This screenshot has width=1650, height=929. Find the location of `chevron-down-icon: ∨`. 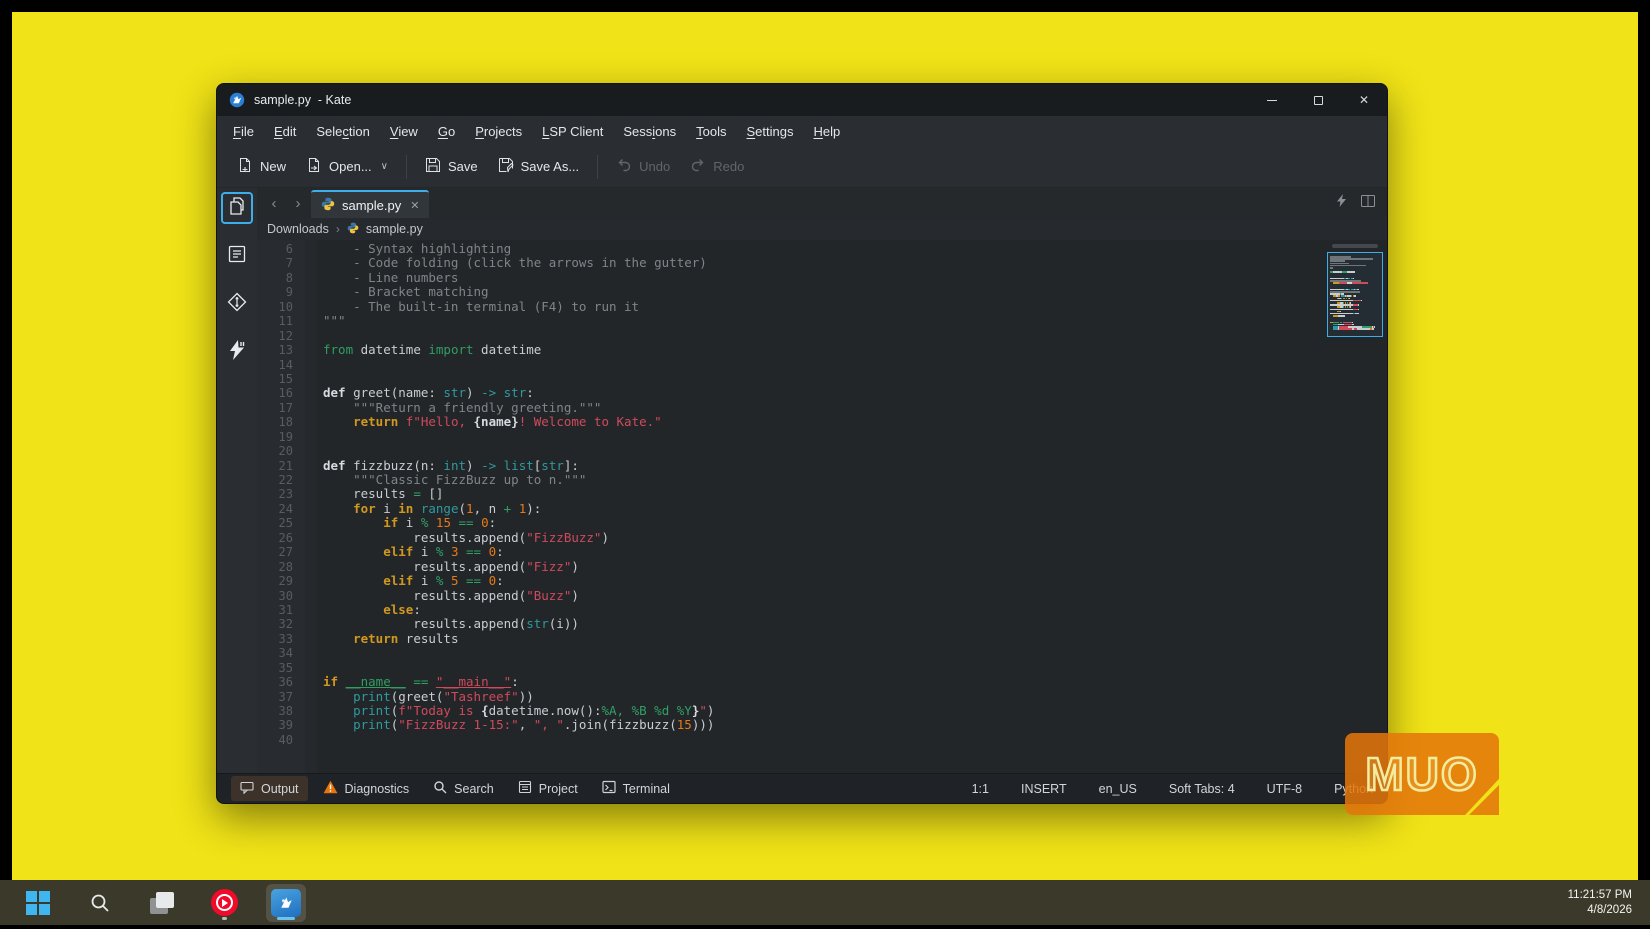

chevron-down-icon: ∨ is located at coordinates (384, 166).